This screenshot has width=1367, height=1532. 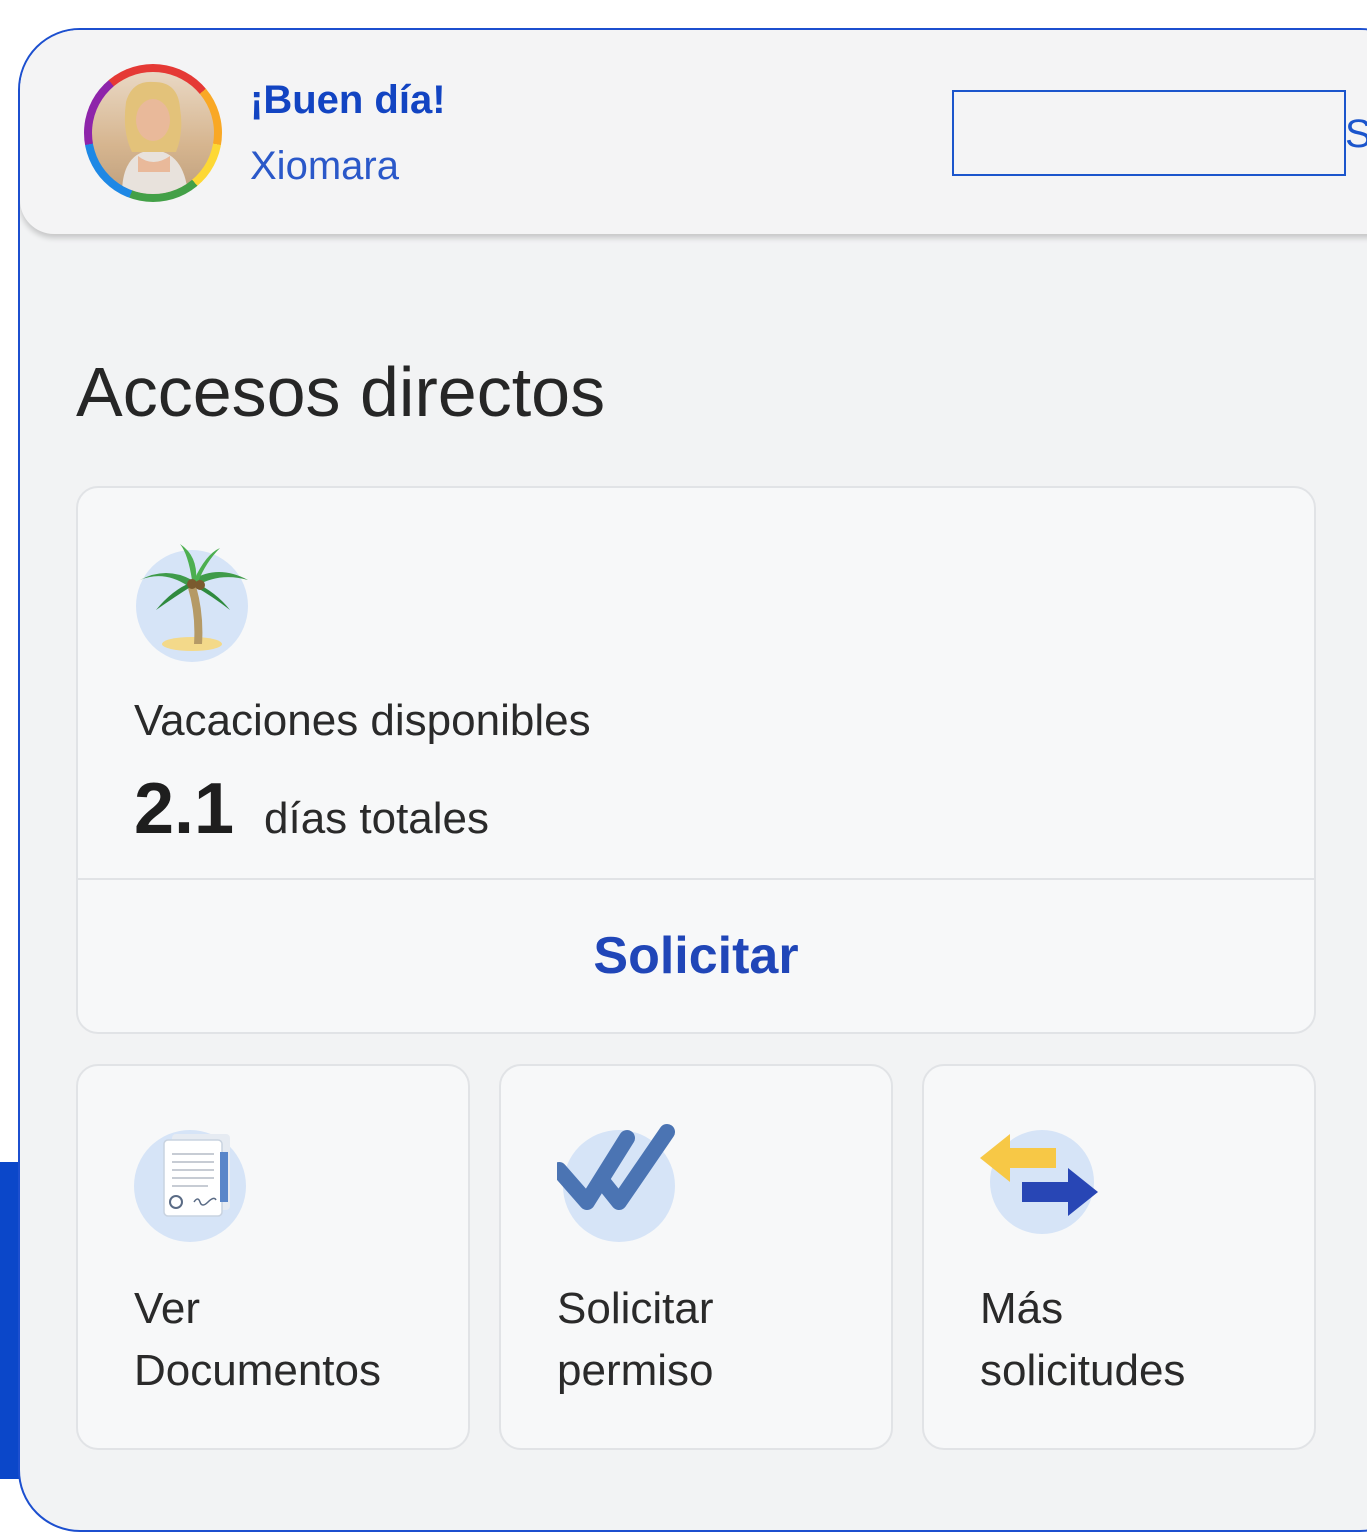 I want to click on shortcut-card-documents: Ver Documentos, so click(x=273, y=1257).